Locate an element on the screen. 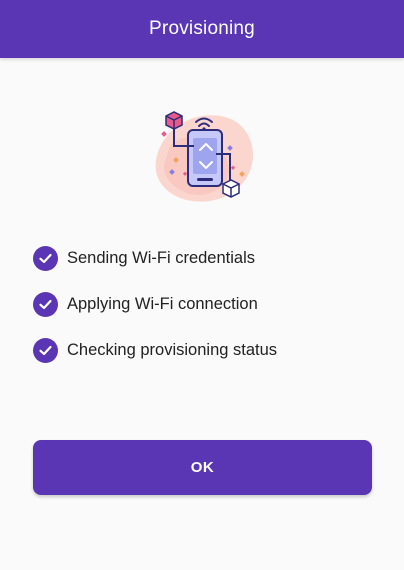 The height and width of the screenshot is (570, 404). step-checking-status: Checking provisioning status is located at coordinates (203, 350).